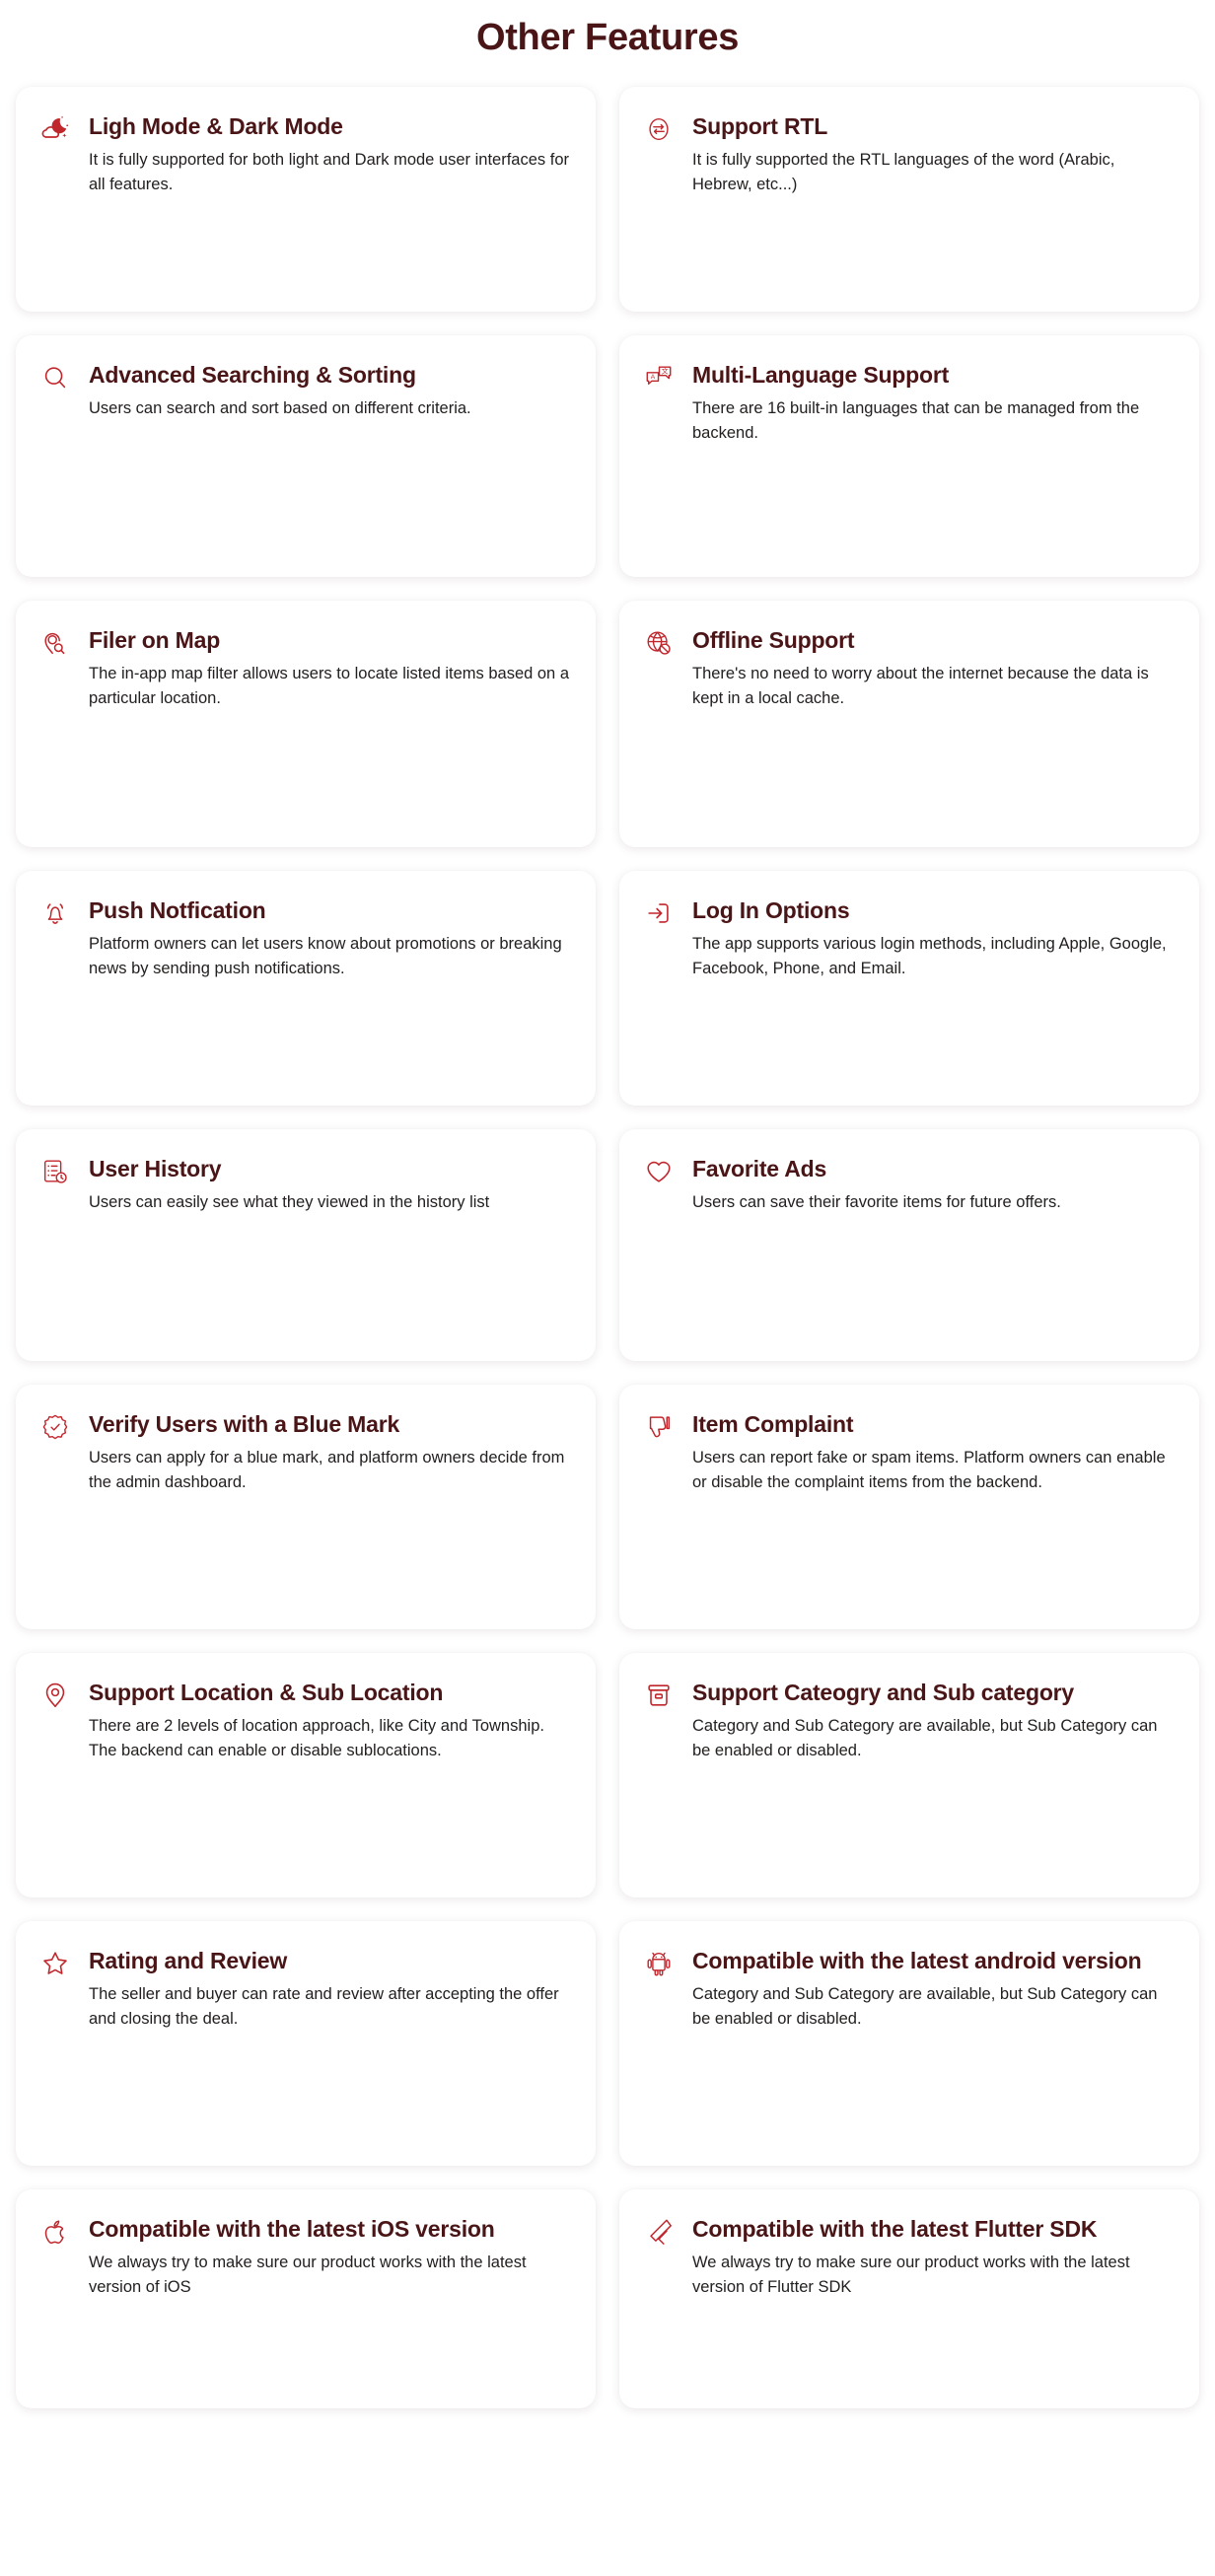 This screenshot has width=1215, height=2576. I want to click on feature-title: Compatible with the latest Flutter SDK, so click(895, 2228).